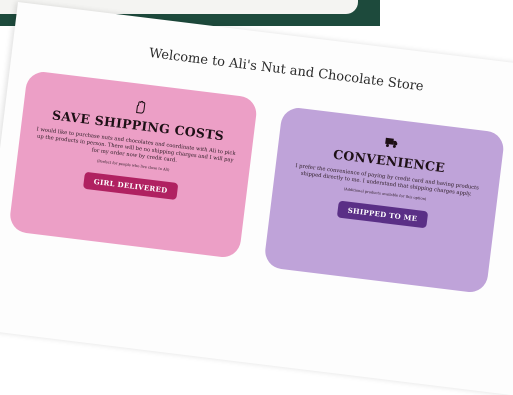 The image size is (513, 395). What do you see at coordinates (286, 70) in the screenshot?
I see `page-title: Welcome to Ali's Nut and Chocolate Store` at bounding box center [286, 70].